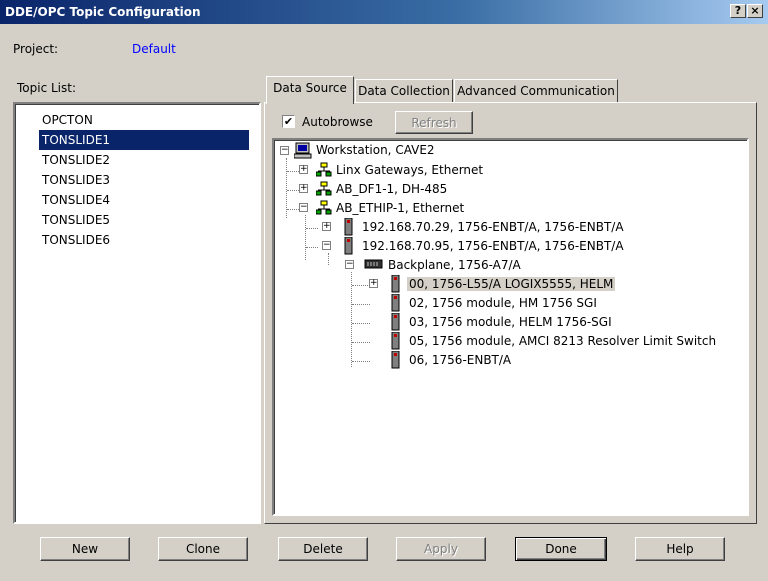 The width and height of the screenshot is (768, 581). What do you see at coordinates (375, 150) in the screenshot?
I see `tree-node-workstation: Workstation, CAVE2` at bounding box center [375, 150].